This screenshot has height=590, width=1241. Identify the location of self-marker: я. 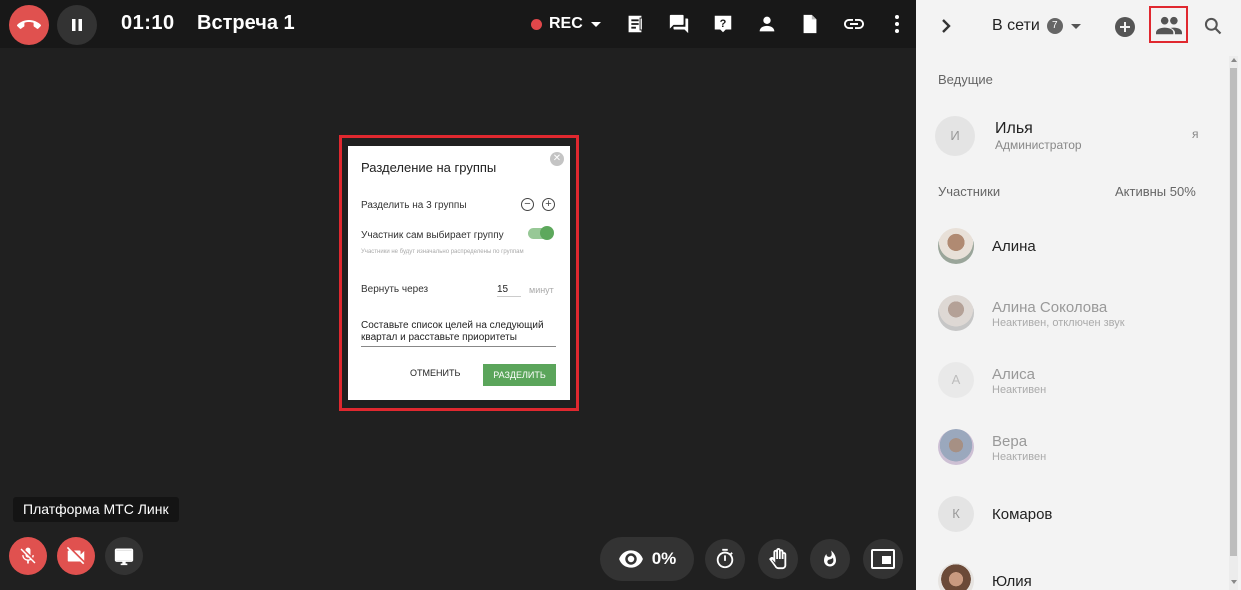
(1195, 134).